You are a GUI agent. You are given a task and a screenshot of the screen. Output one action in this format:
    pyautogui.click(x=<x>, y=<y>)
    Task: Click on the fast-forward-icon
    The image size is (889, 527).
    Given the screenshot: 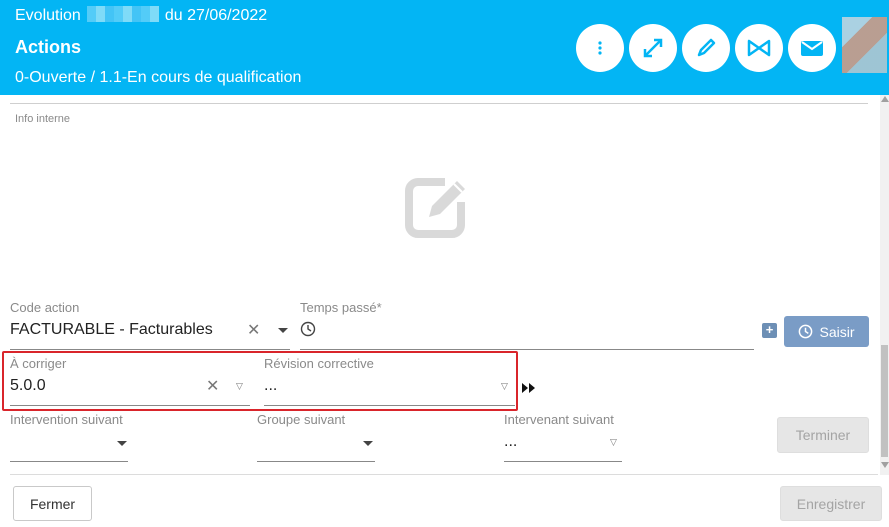 What is the action you would take?
    pyautogui.click(x=528, y=388)
    